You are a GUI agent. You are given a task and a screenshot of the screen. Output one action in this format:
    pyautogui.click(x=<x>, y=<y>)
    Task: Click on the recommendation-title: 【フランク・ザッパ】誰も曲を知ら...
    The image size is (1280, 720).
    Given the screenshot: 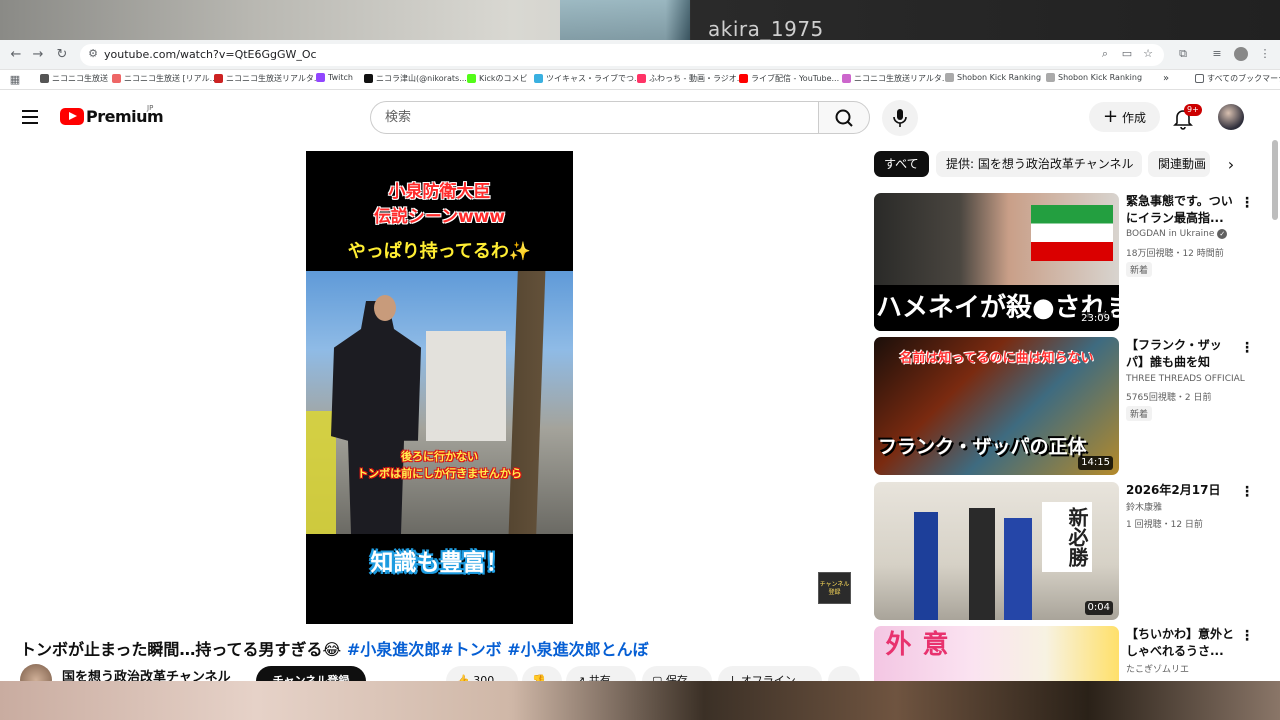 What is the action you would take?
    pyautogui.click(x=1180, y=354)
    